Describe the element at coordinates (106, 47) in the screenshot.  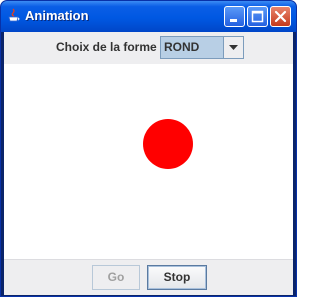
I see `shape-selector-label: Choix de la forme` at that location.